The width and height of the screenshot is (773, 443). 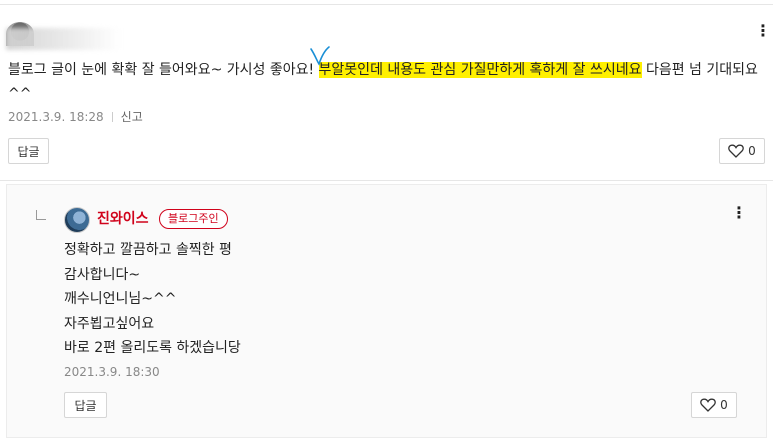 I want to click on like-button: 0, so click(x=742, y=151).